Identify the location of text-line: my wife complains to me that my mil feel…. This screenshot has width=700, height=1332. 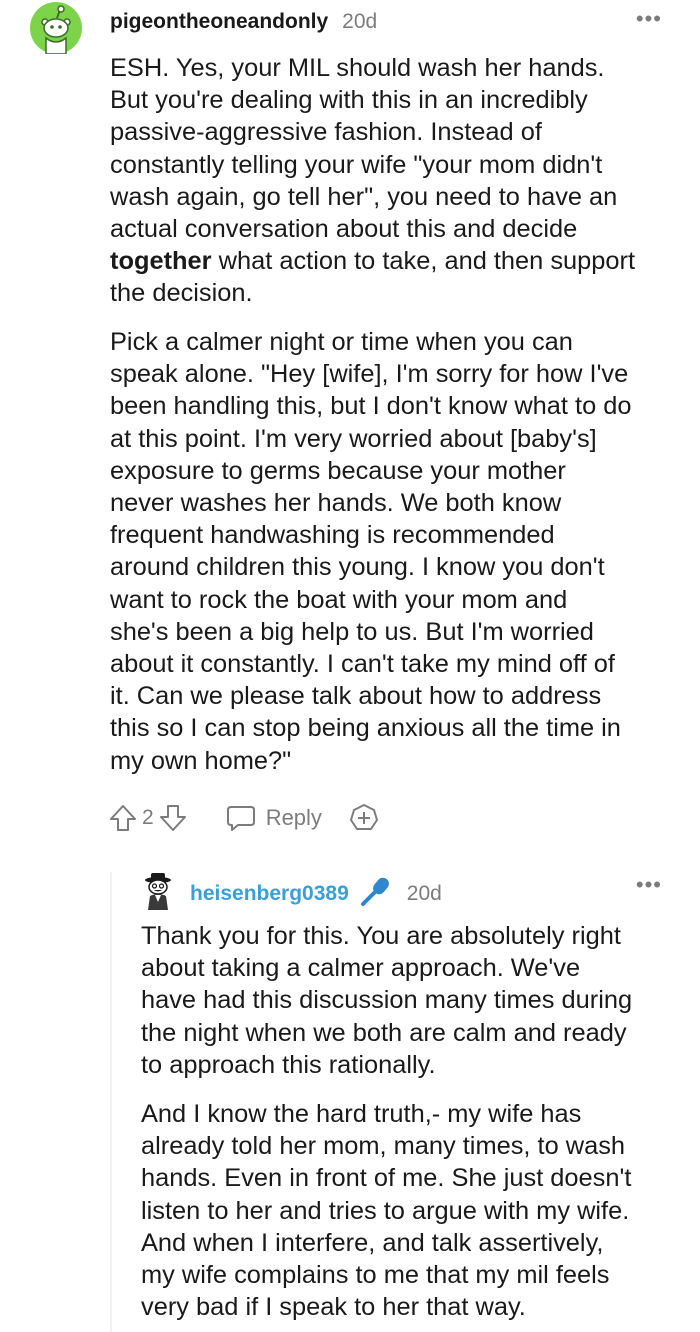
(375, 1275).